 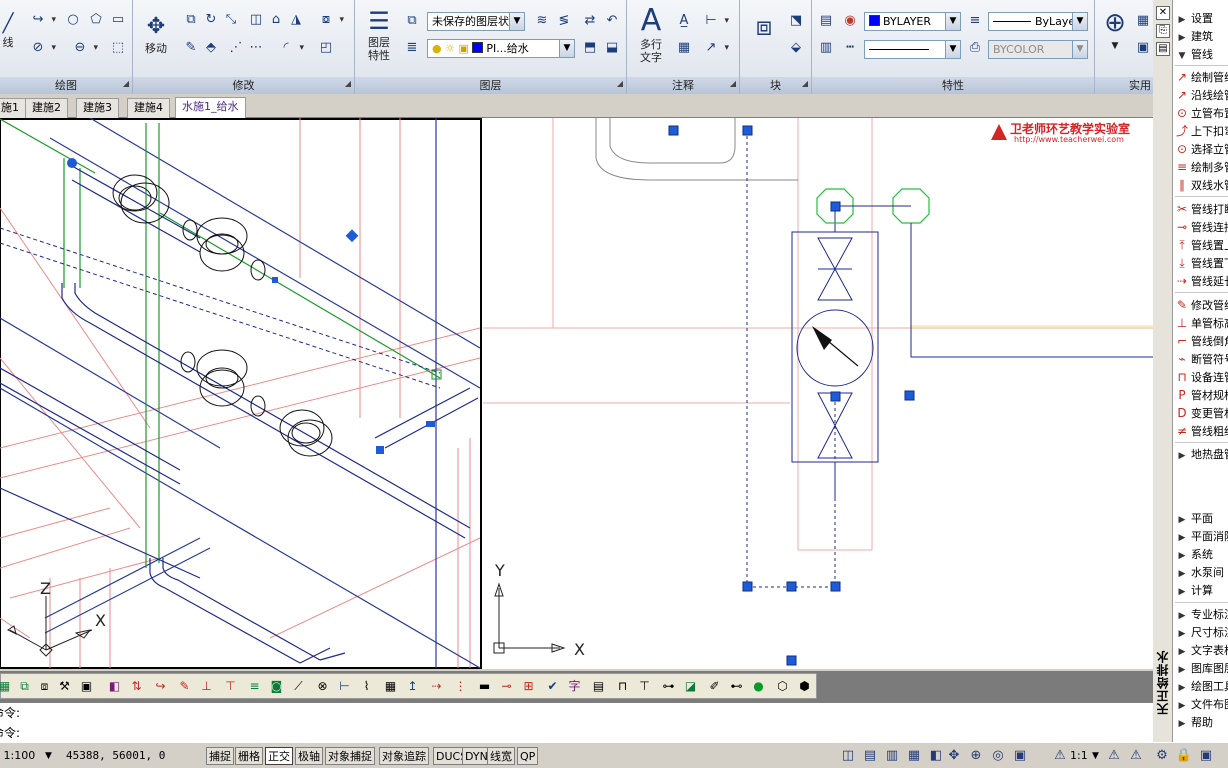 What do you see at coordinates (290, 48) in the screenshot?
I see `fillet-button: ◜` at bounding box center [290, 48].